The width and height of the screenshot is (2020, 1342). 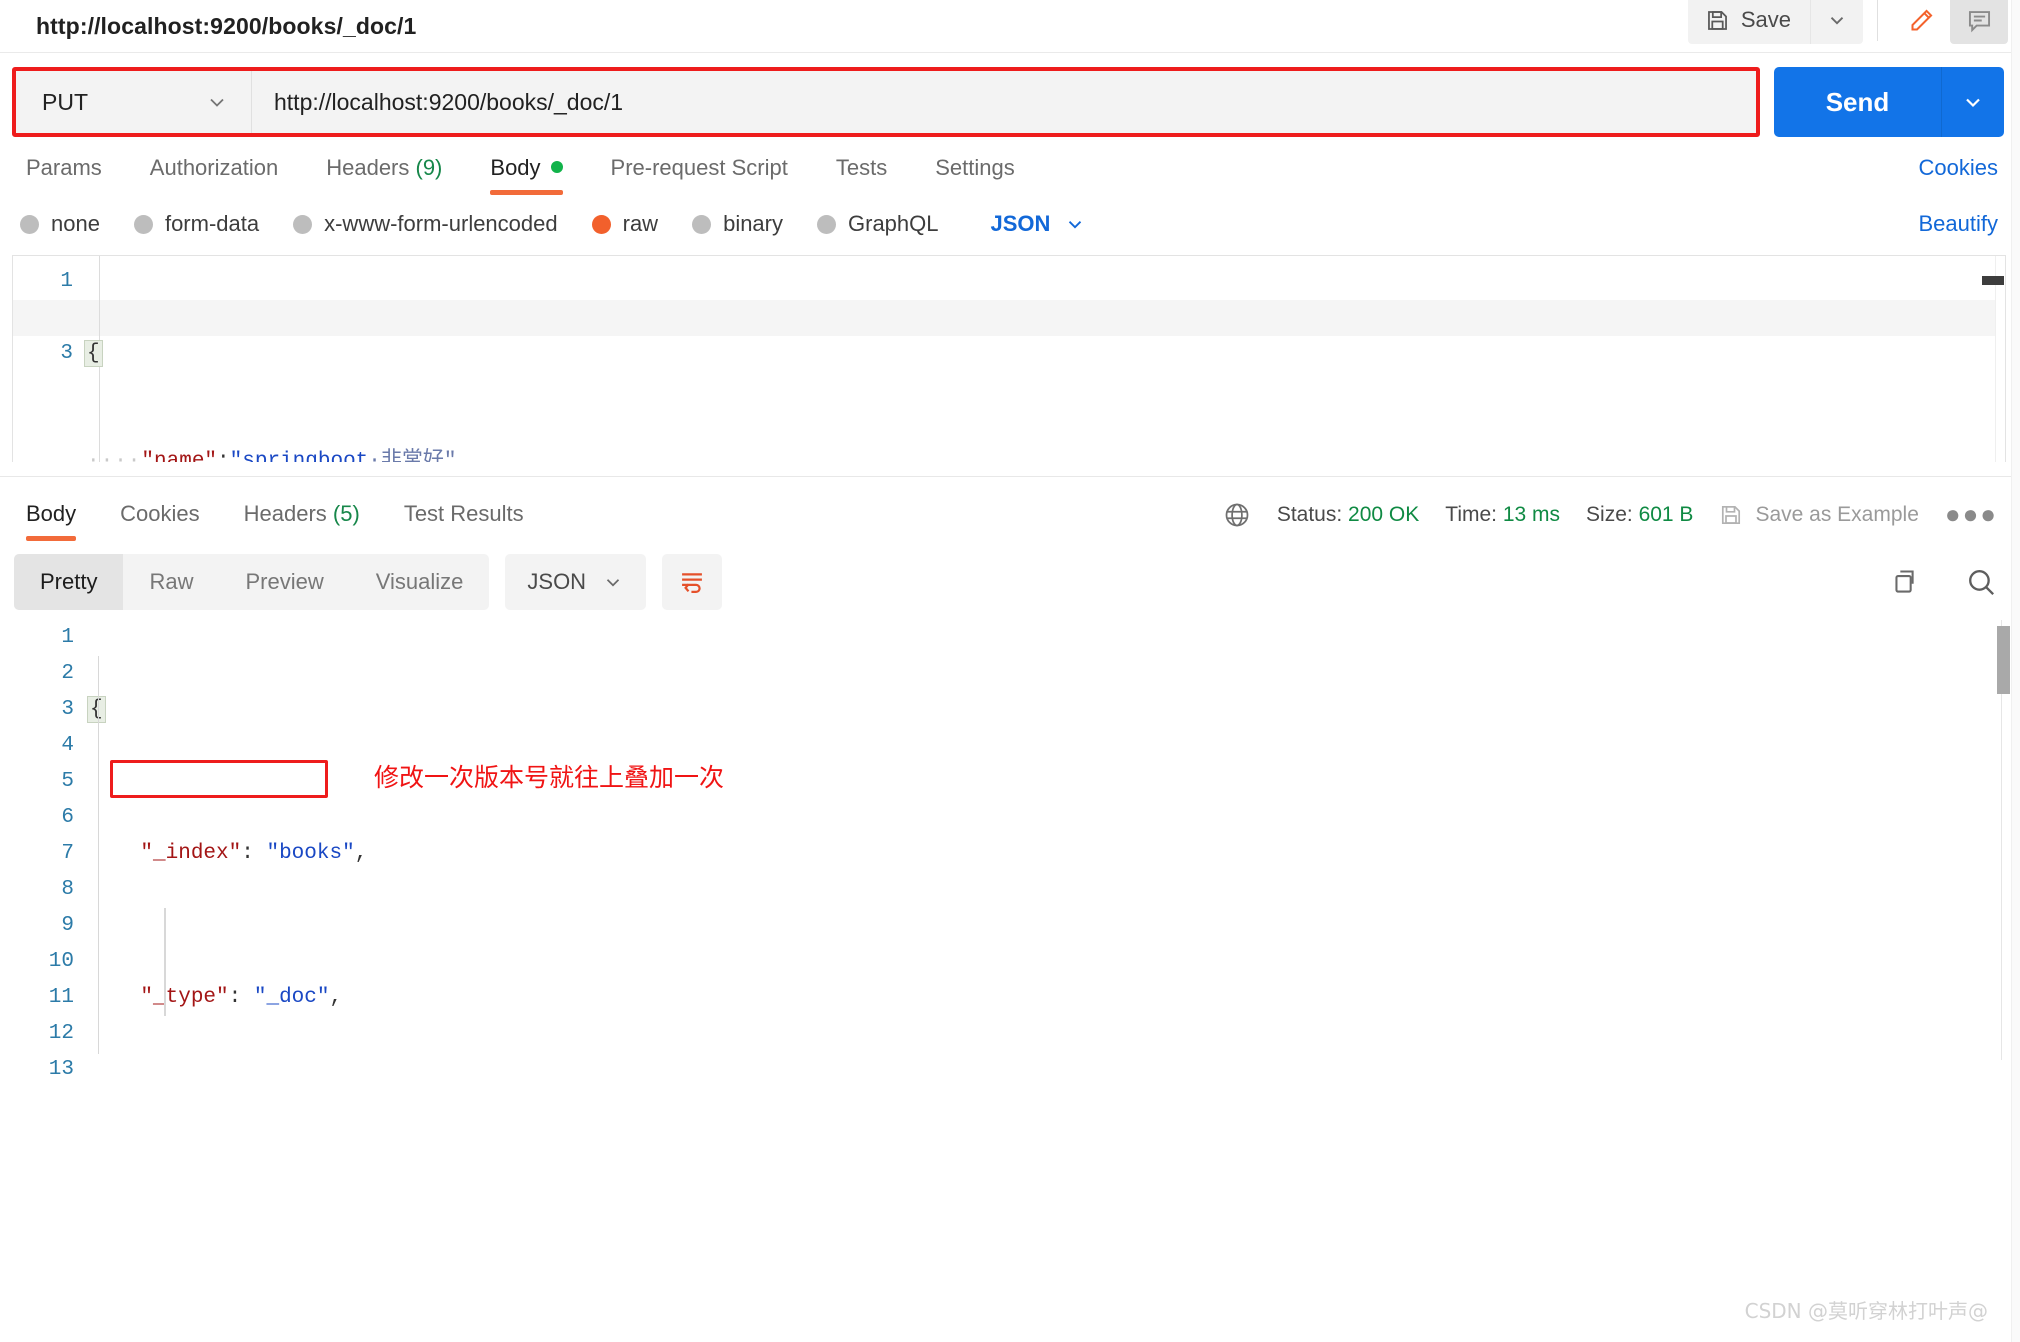 What do you see at coordinates (134, 102) in the screenshot?
I see `http-method-select: PUT` at bounding box center [134, 102].